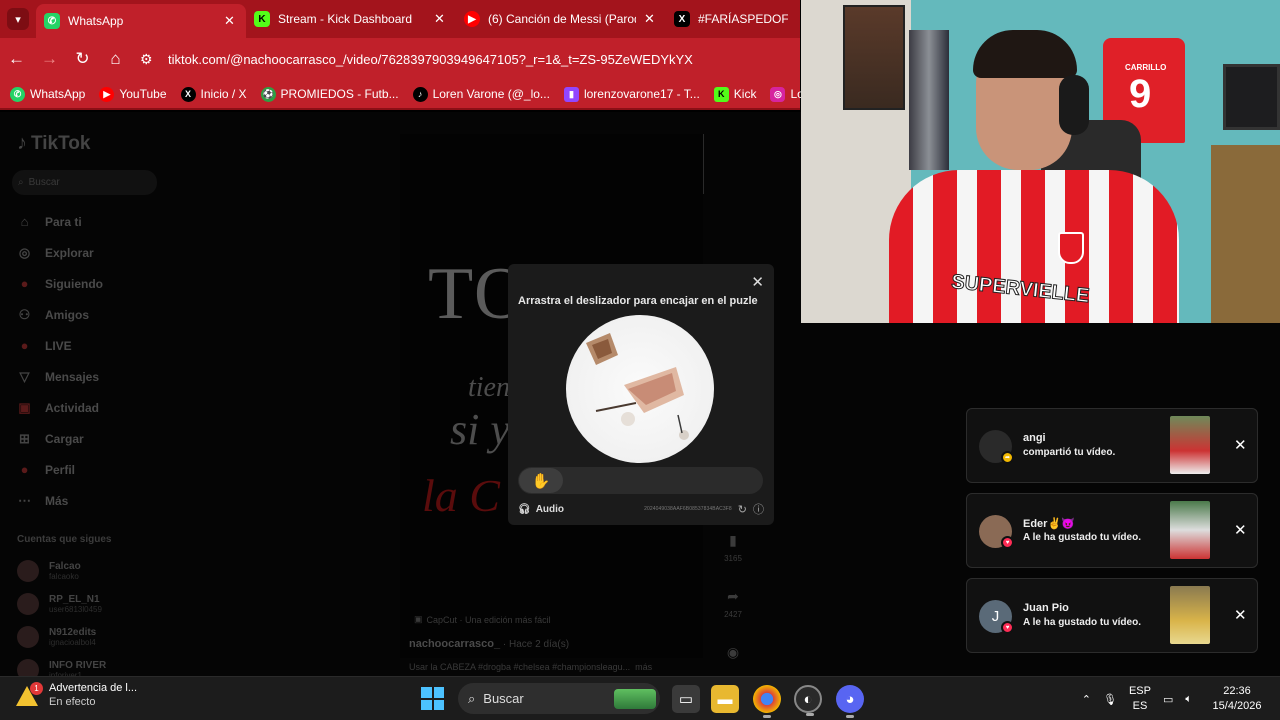 The height and width of the screenshot is (720, 1280). I want to click on volume-icon: 🔈︎, so click(1188, 699).